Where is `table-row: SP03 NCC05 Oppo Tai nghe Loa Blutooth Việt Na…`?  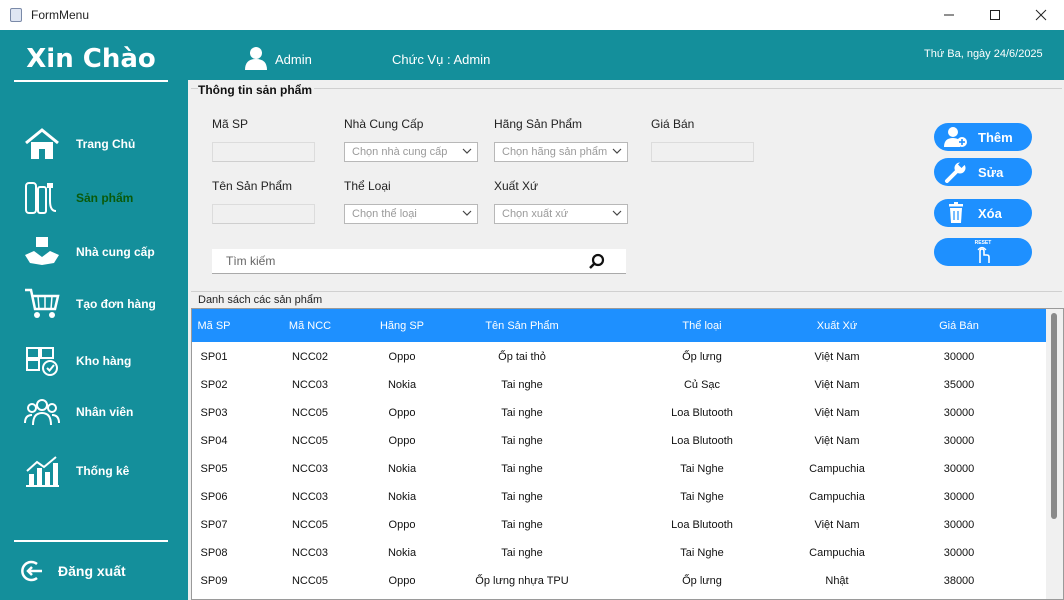
table-row: SP03 NCC05 Oppo Tai nghe Loa Blutooth Việt Na… is located at coordinates (619, 412).